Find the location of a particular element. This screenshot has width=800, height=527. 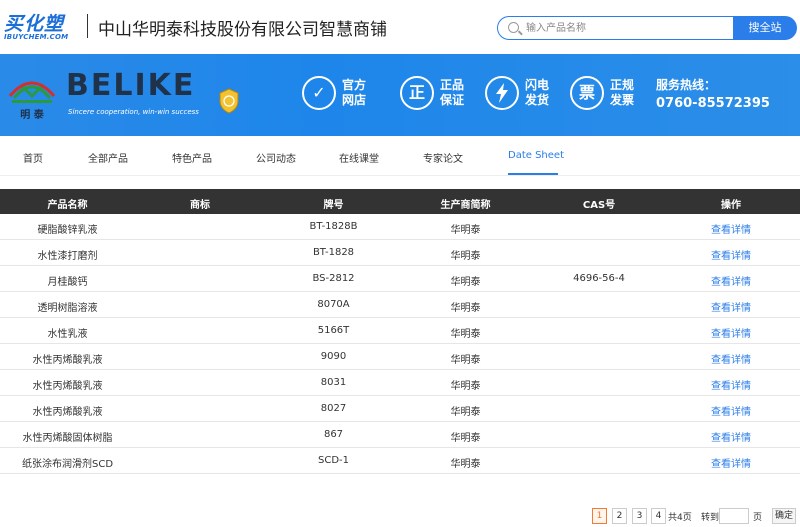

brand-name: BELIKE is located at coordinates (131, 85).